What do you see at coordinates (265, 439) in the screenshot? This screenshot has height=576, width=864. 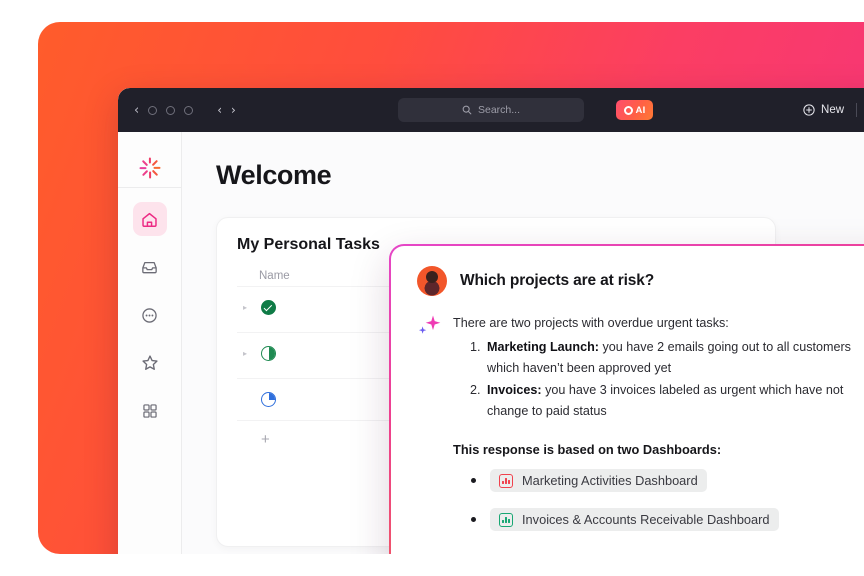 I see `plus-icon: +` at bounding box center [265, 439].